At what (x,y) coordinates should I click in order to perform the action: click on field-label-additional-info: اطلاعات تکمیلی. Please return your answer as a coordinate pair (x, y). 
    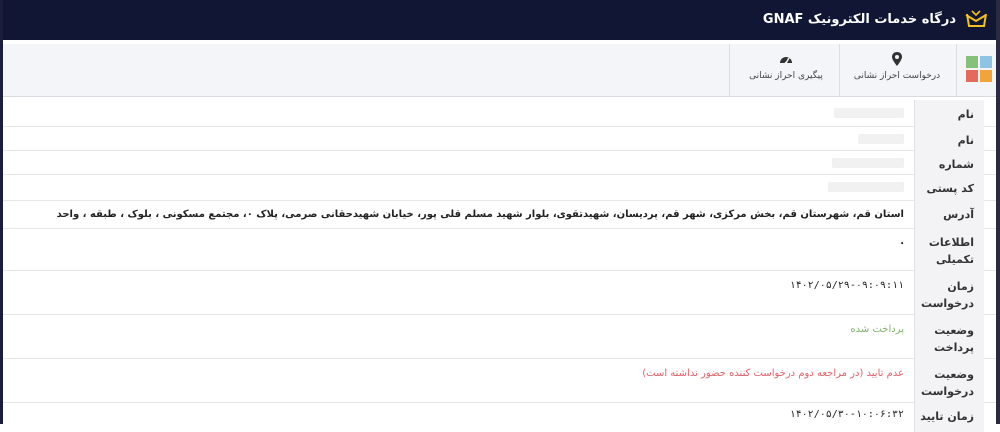
    Looking at the image, I should click on (949, 249).